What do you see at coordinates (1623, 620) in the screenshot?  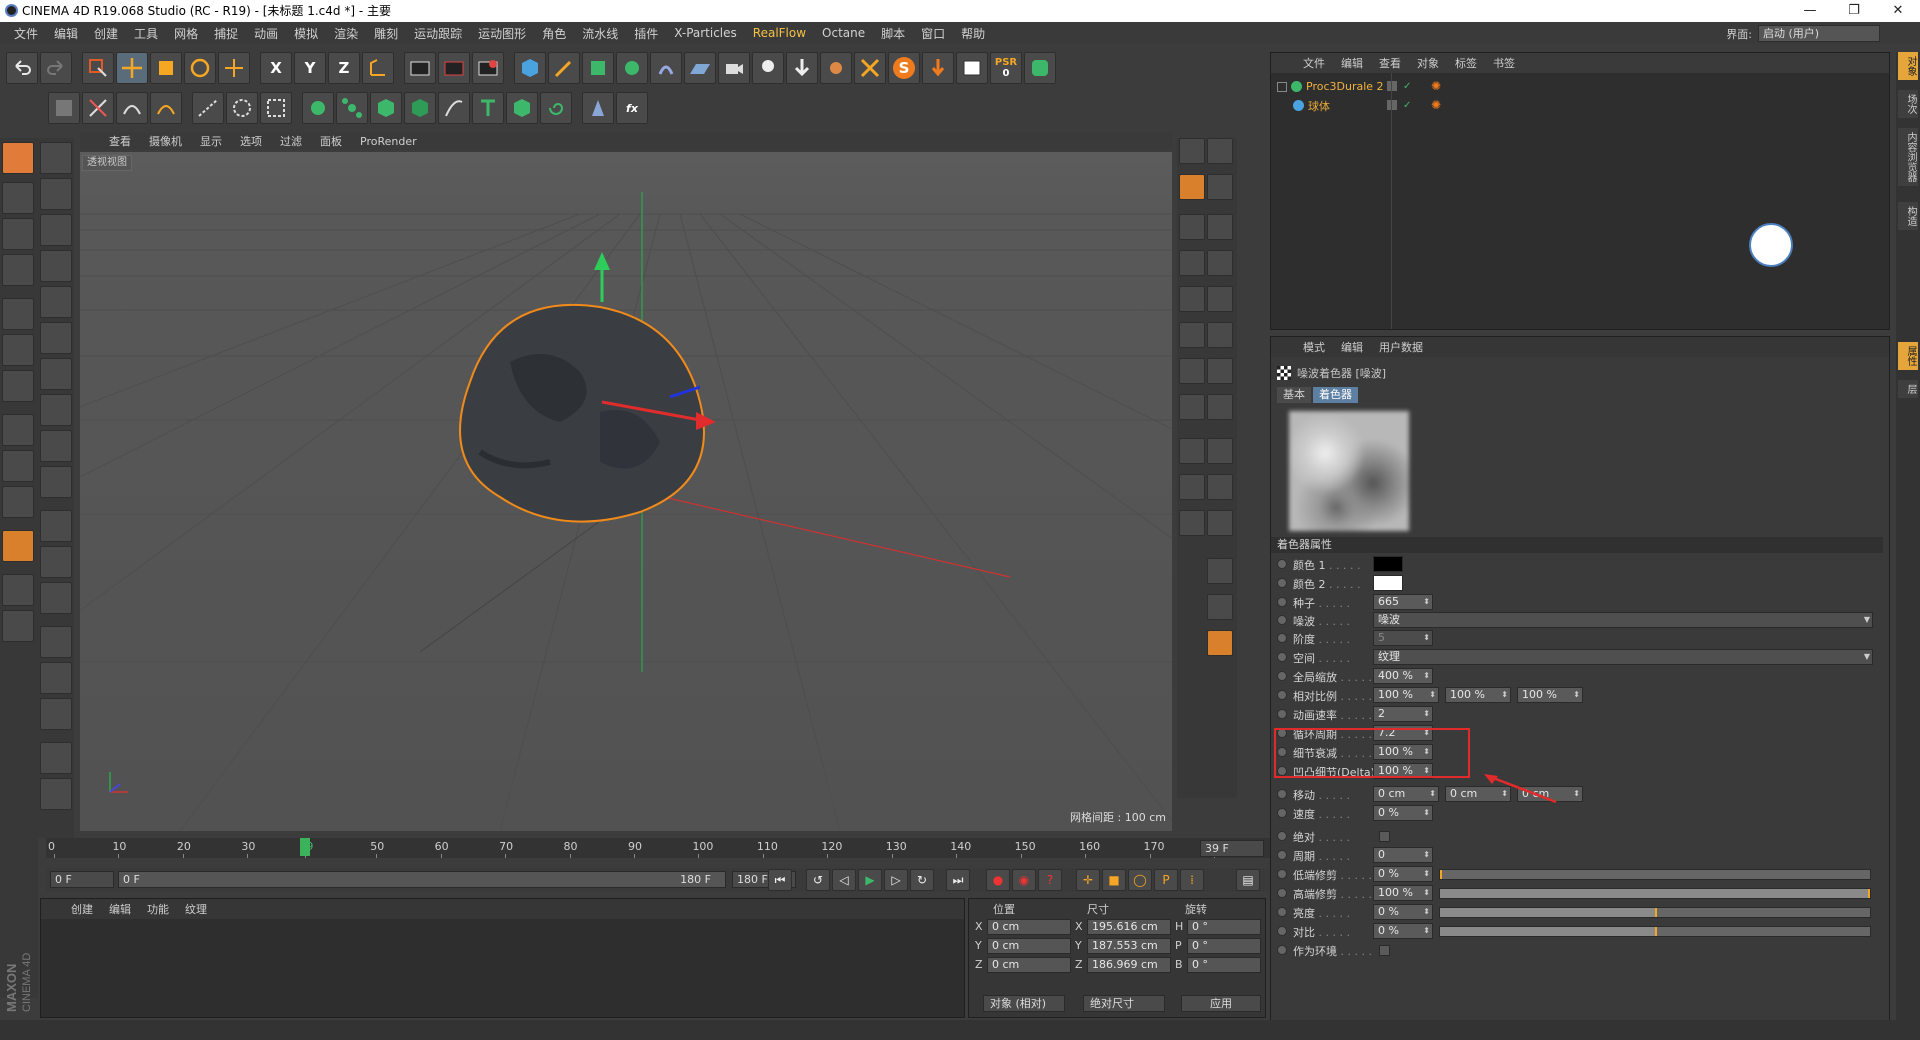 I see `dropdown-field: 噪波 ▼` at bounding box center [1623, 620].